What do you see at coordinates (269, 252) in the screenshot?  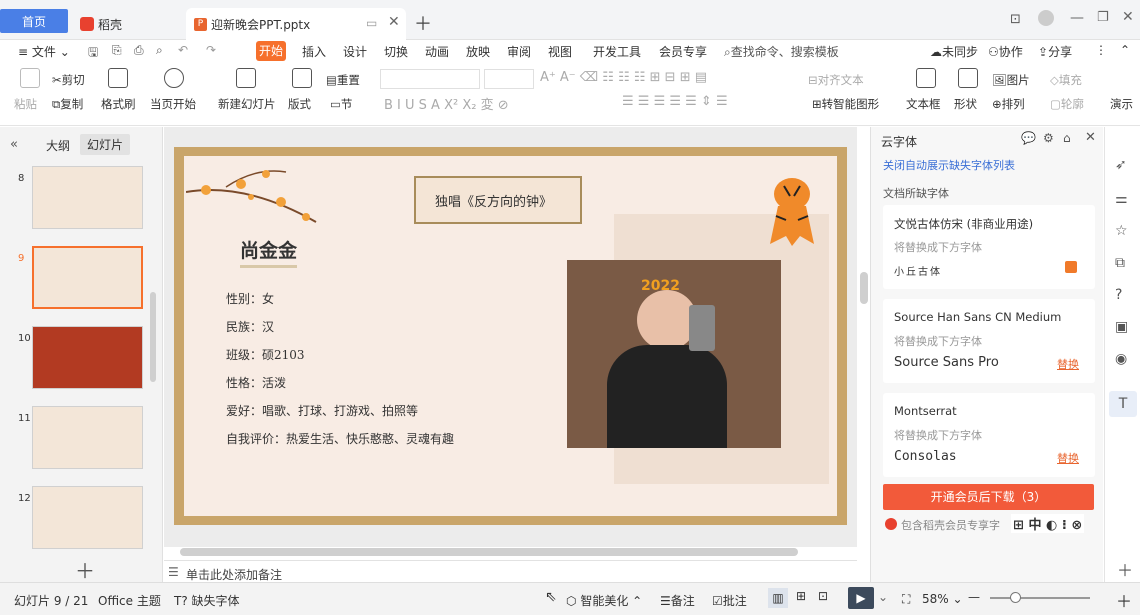 I see `person-name: 尚金金` at bounding box center [269, 252].